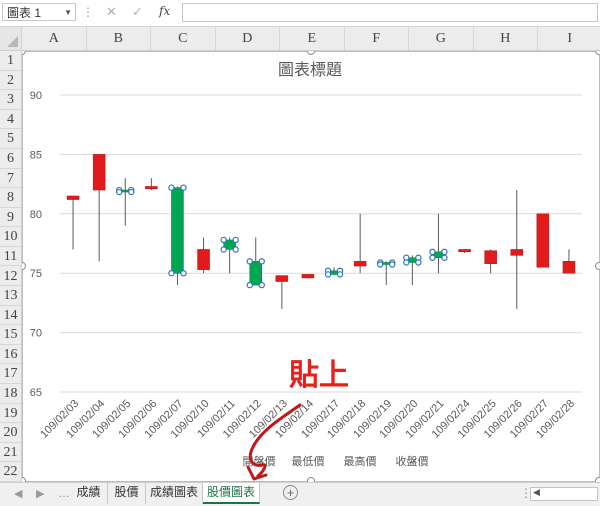 The image size is (600, 506). Describe the element at coordinates (10, 257) in the screenshot. I see `row-header-11: 11` at that location.